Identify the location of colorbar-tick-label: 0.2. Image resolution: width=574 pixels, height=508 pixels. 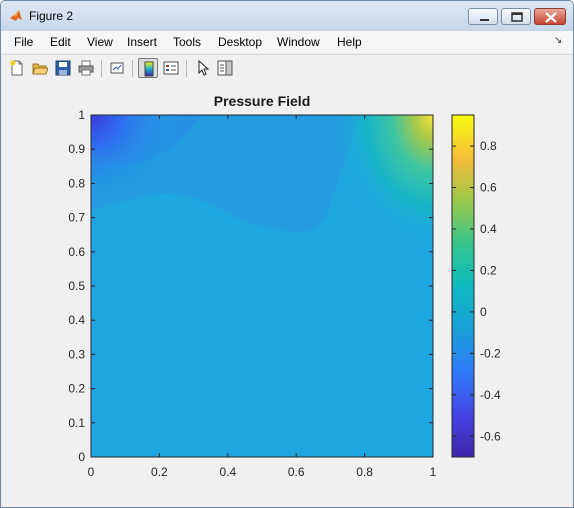
(488, 270).